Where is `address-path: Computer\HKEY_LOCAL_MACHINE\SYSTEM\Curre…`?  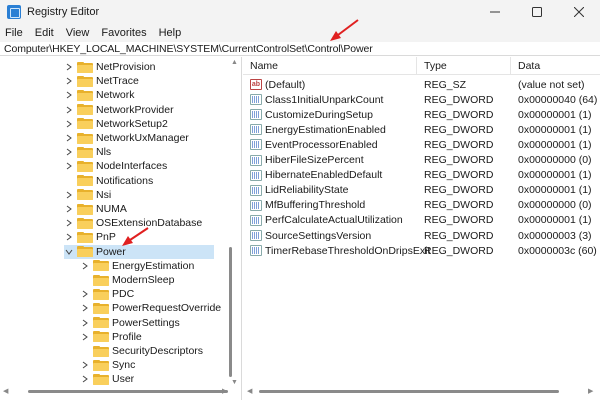 address-path: Computer\HKEY_LOCAL_MACHINE\SYSTEM\Curre… is located at coordinates (188, 49).